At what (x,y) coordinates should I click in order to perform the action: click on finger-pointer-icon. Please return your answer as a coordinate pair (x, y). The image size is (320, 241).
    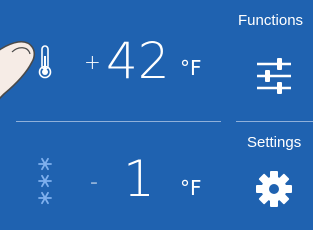
    Looking at the image, I should click on (18, 70).